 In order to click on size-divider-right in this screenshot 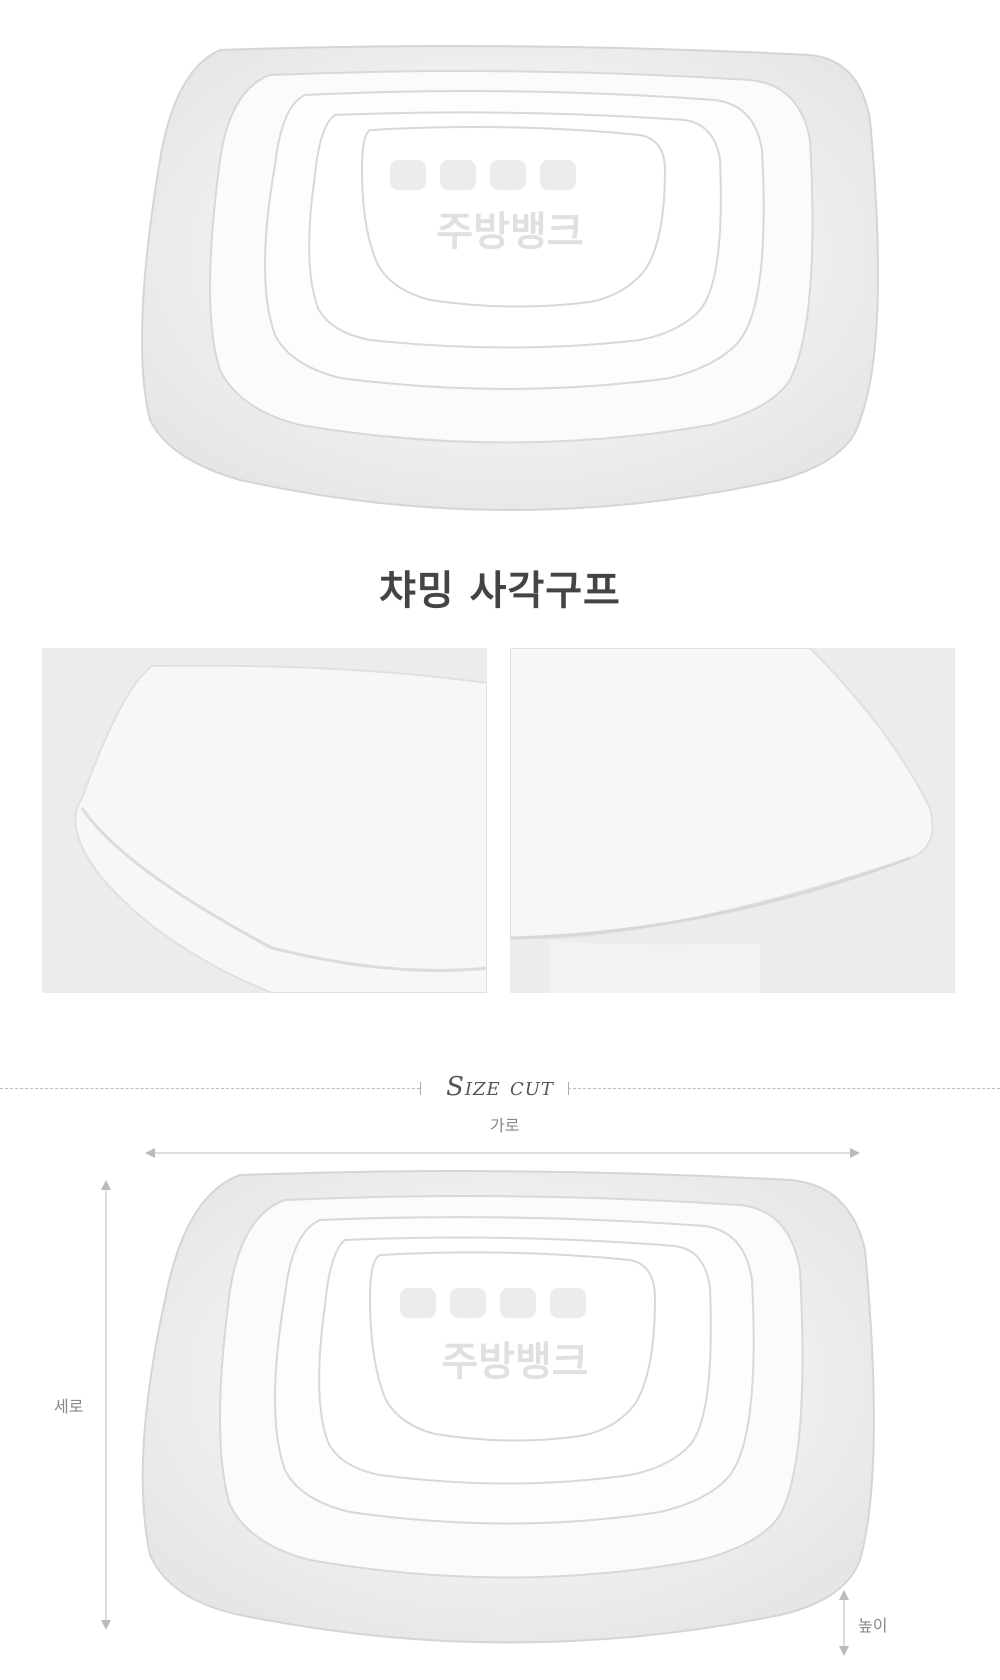, I will do `click(784, 1088)`.